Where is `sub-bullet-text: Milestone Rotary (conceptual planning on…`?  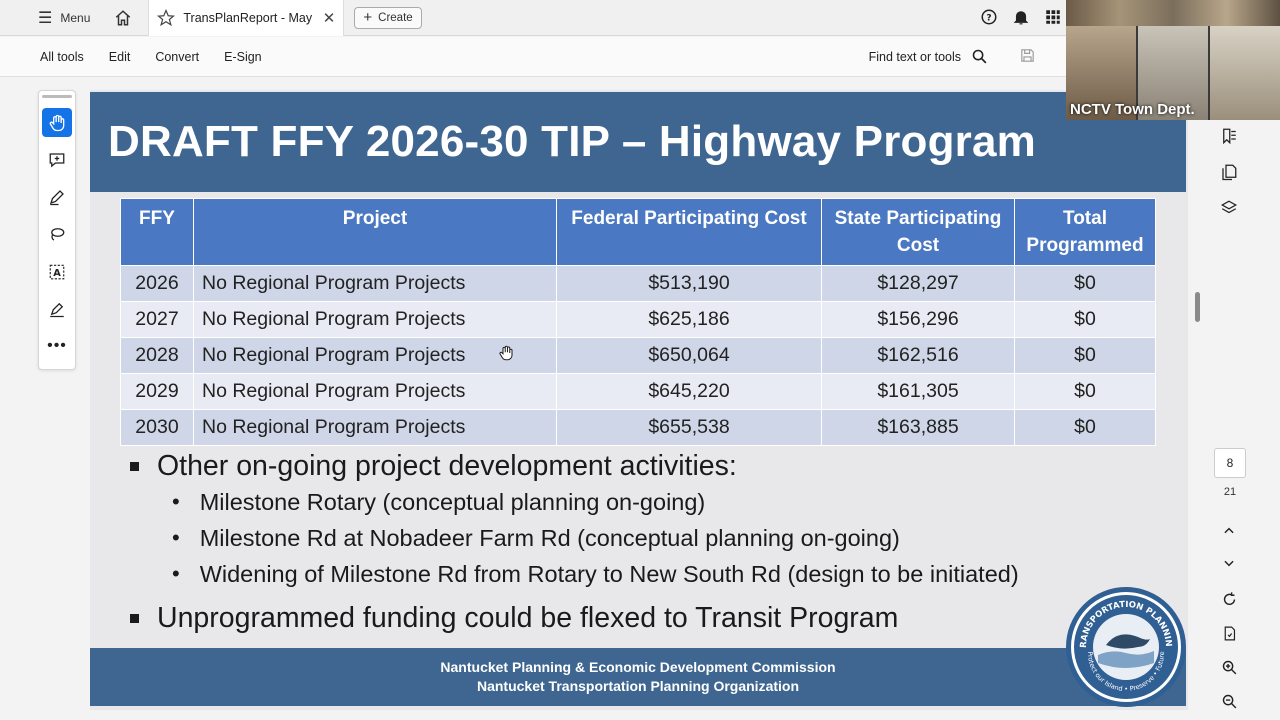
sub-bullet-text: Milestone Rotary (conceptual planning on… is located at coordinates (452, 501).